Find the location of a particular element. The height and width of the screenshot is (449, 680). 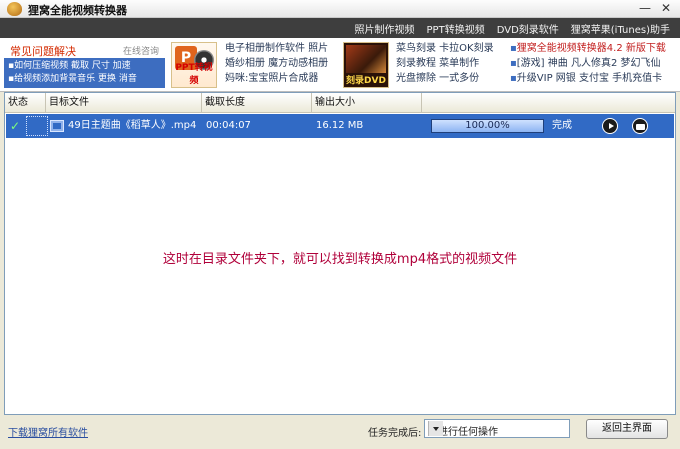

app-logo-icon is located at coordinates (14, 9).